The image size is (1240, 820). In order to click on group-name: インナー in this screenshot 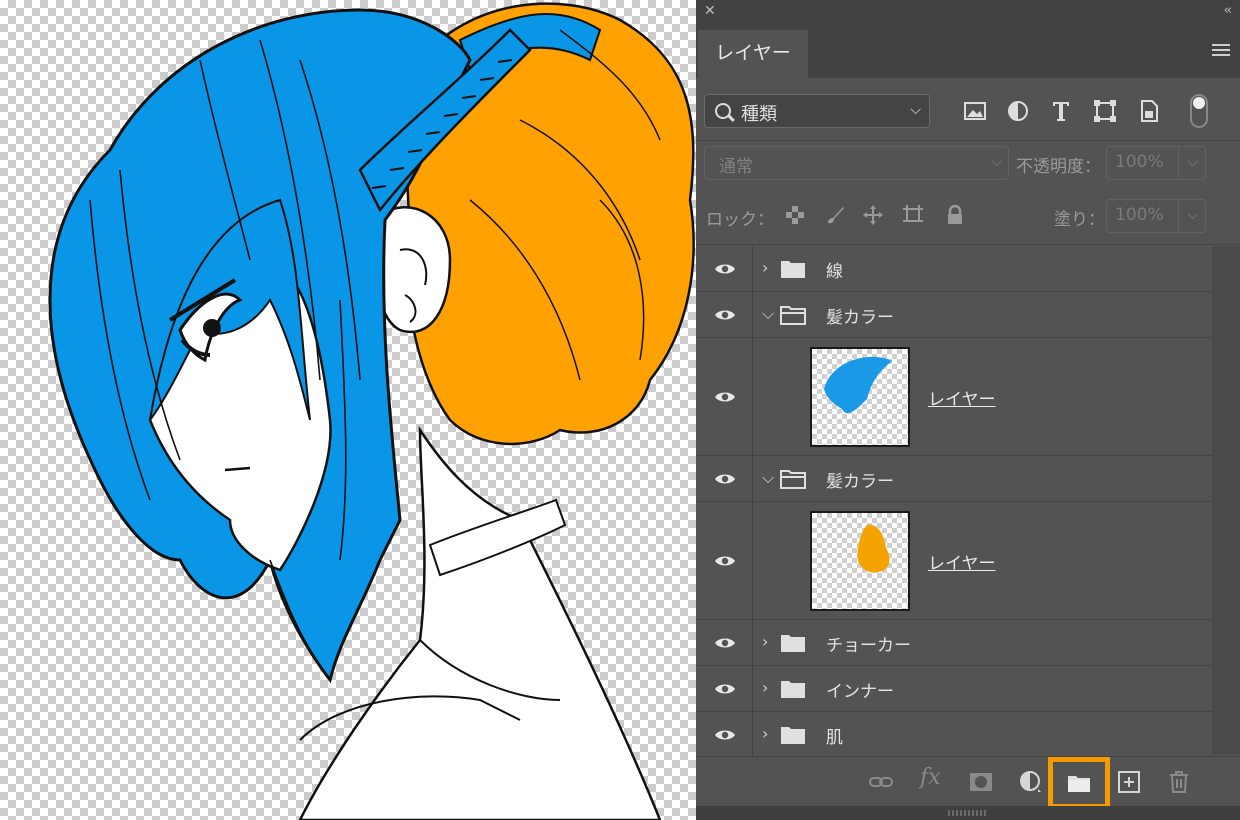, I will do `click(860, 692)`.